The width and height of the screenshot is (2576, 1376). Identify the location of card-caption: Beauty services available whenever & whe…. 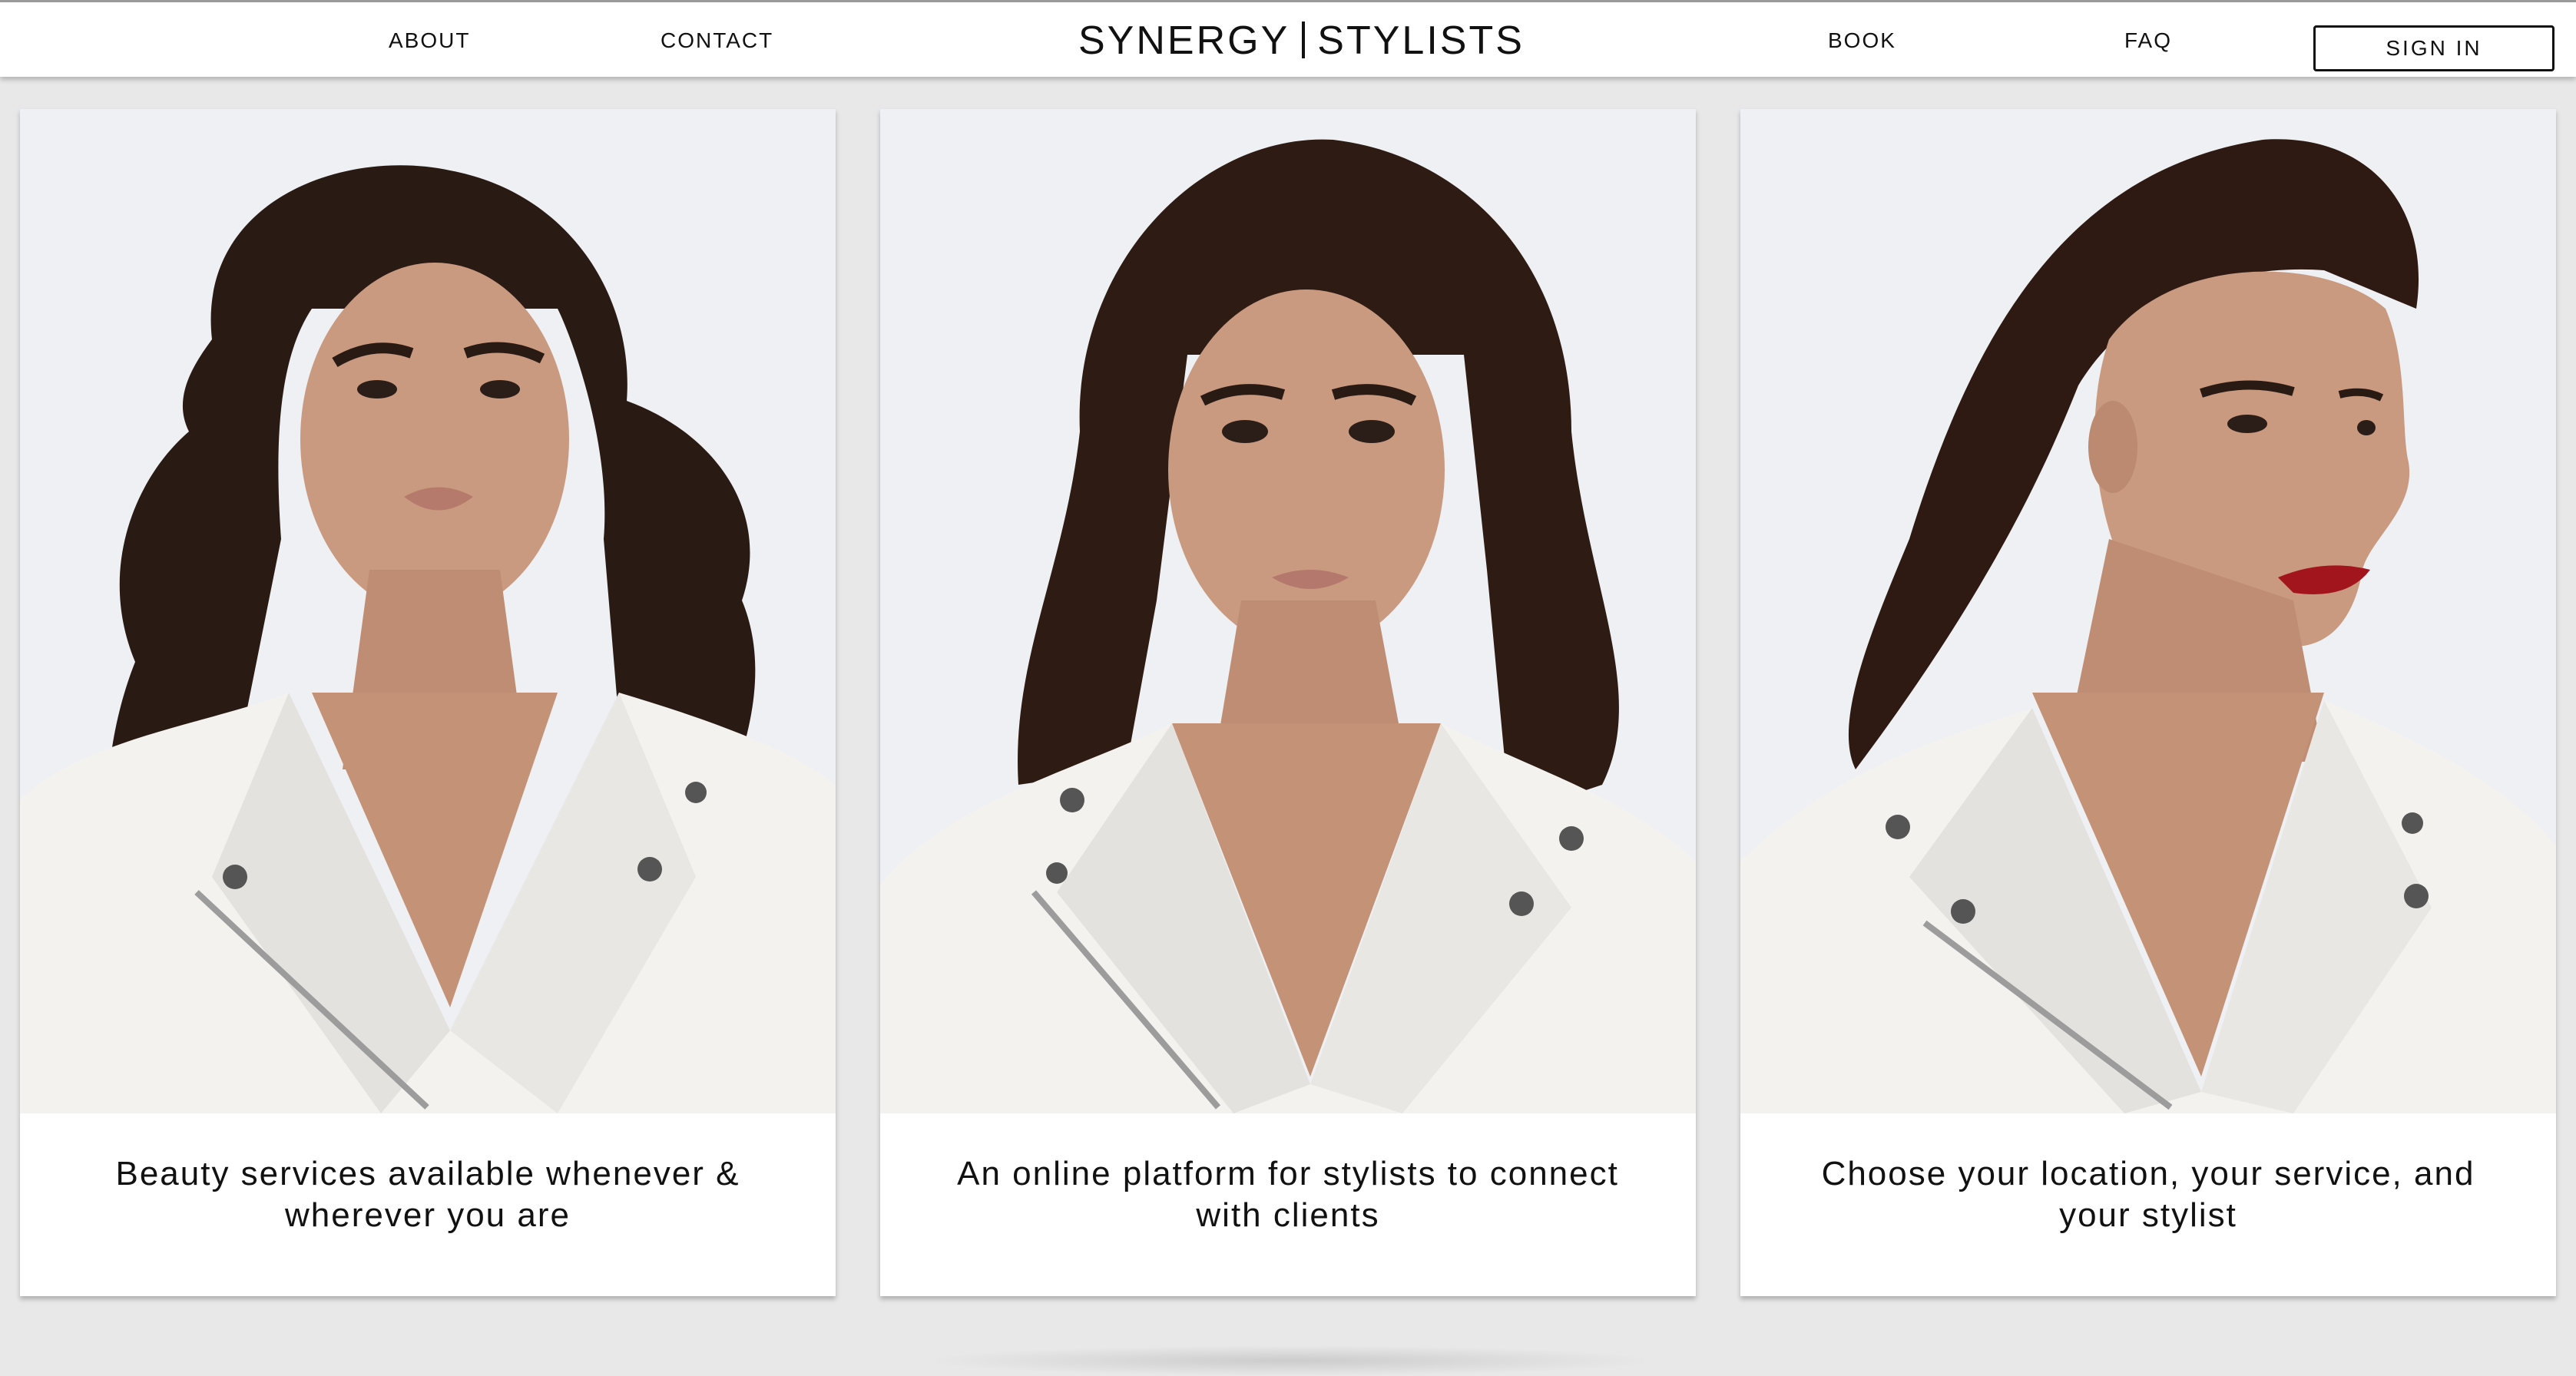
(427, 1195).